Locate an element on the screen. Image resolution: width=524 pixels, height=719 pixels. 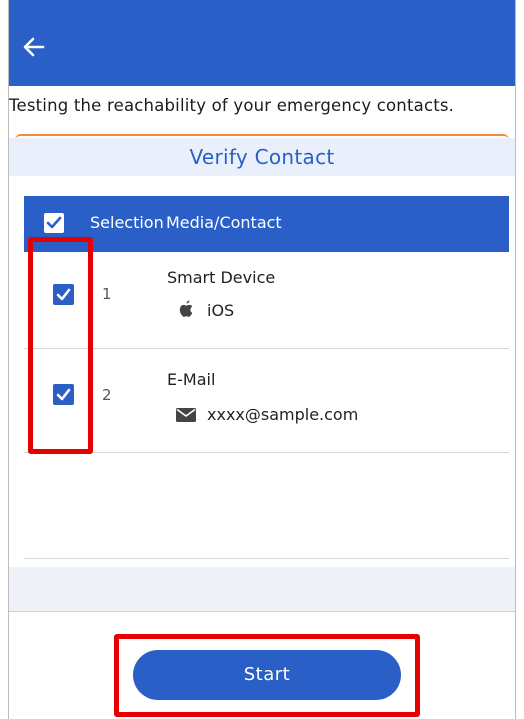
select-all-checkbox is located at coordinates (54, 223).